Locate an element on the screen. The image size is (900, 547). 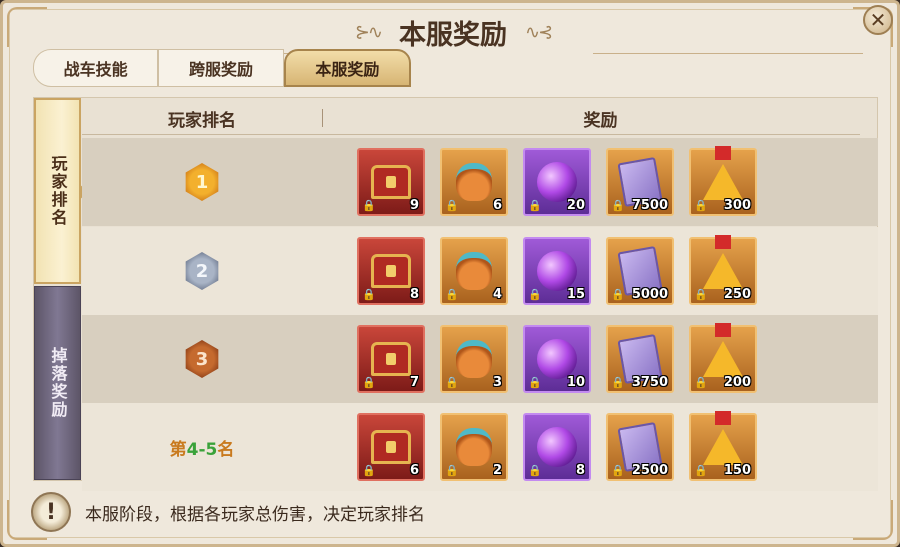
close-button: ✕ is located at coordinates (878, 20).